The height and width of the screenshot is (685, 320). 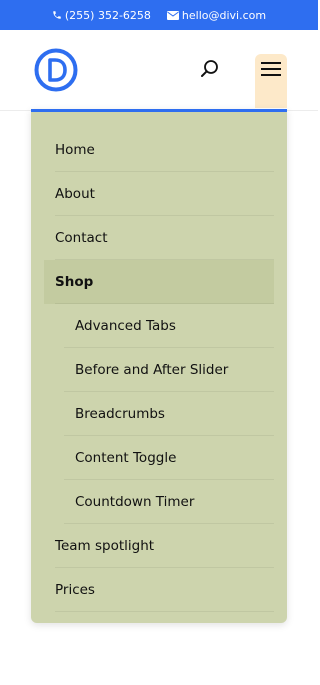 I want to click on menu-toggle-button, so click(x=271, y=81).